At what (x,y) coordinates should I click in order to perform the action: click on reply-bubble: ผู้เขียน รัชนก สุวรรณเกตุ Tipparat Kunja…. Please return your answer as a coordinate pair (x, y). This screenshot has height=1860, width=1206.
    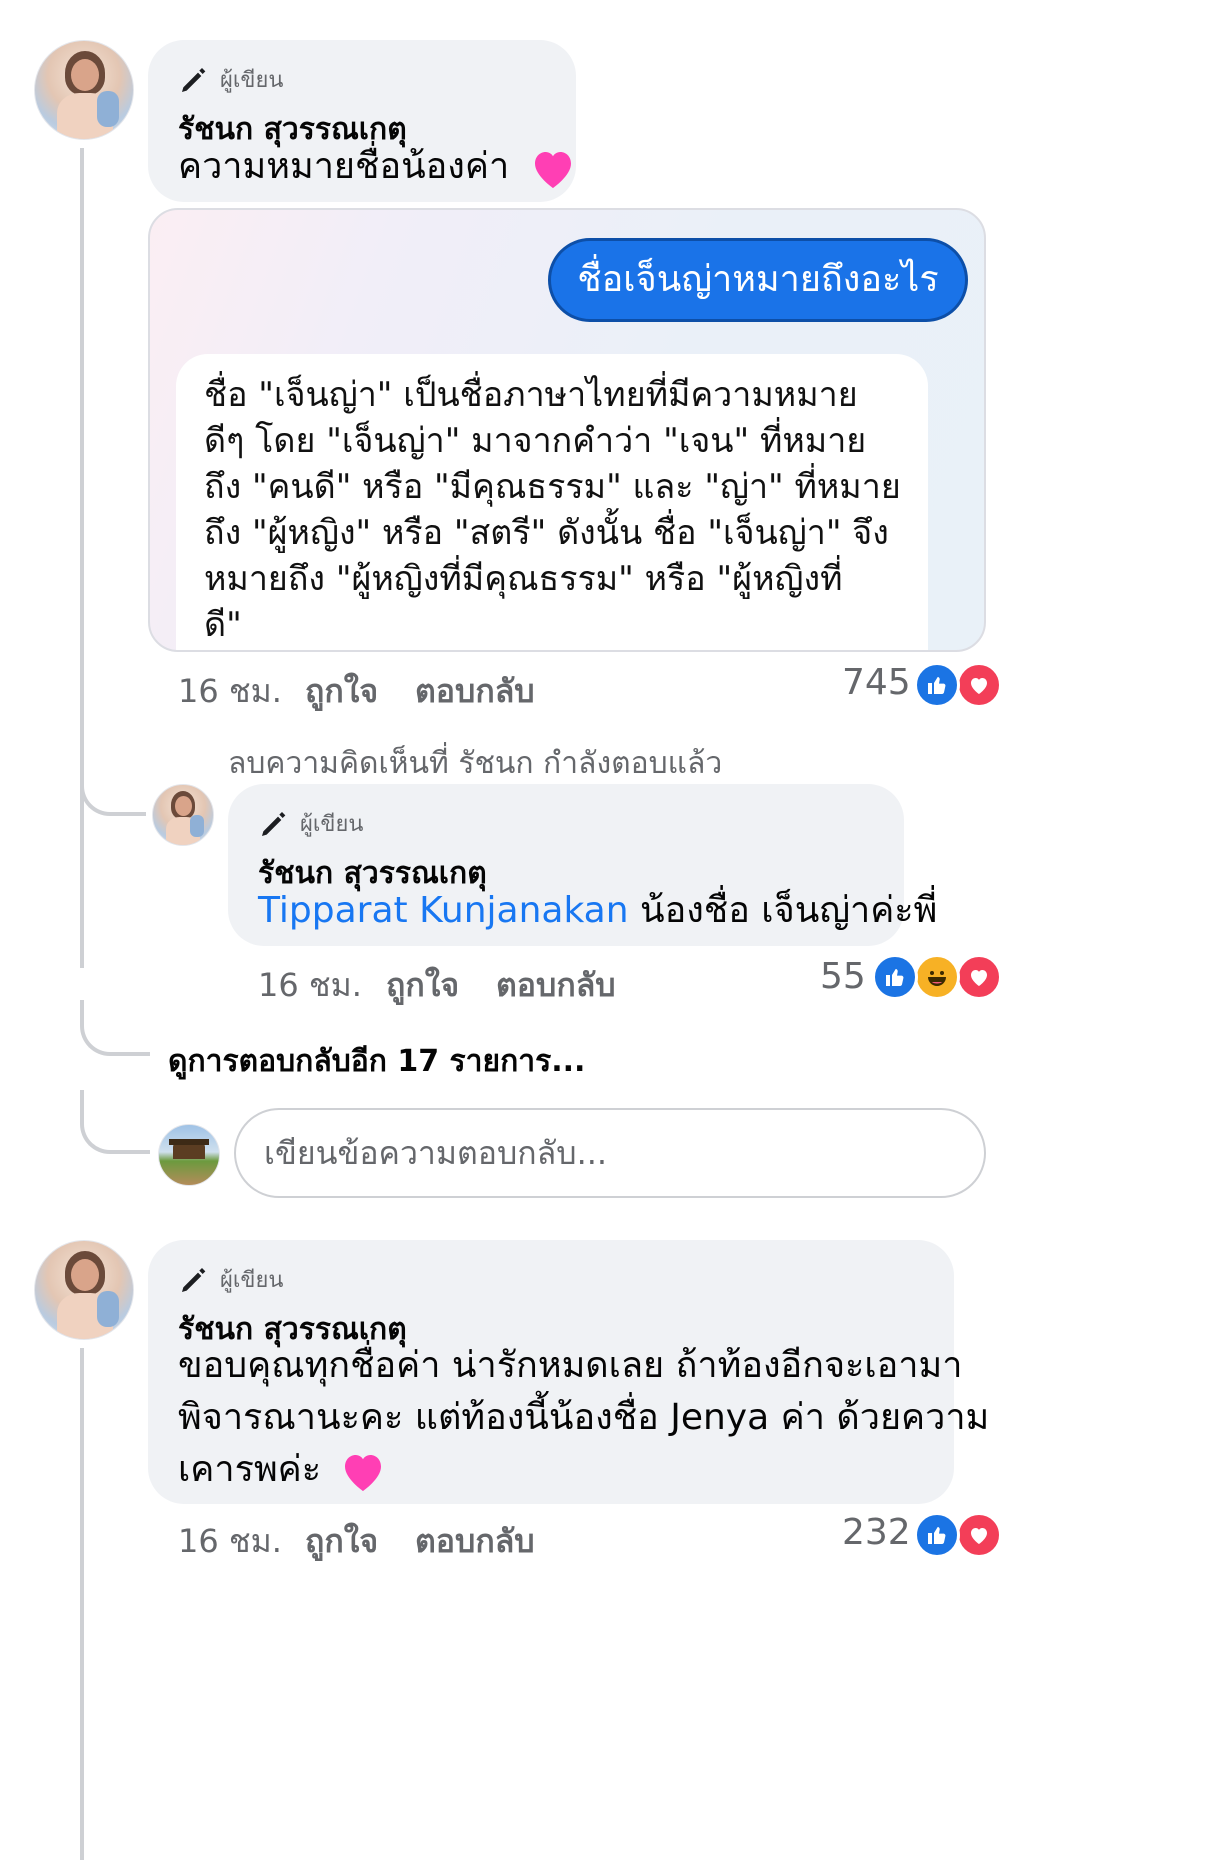
    Looking at the image, I should click on (582, 865).